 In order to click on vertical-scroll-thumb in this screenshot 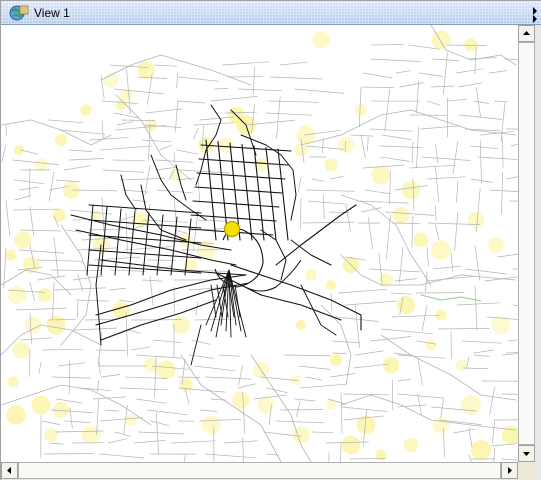, I will do `click(526, 243)`.